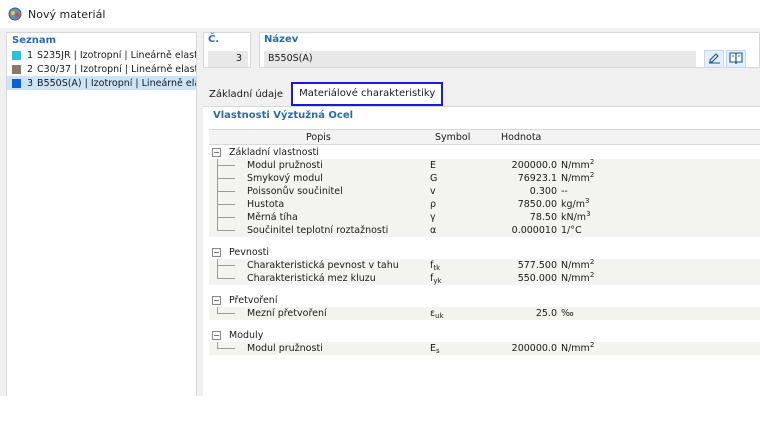 This screenshot has width=760, height=438. I want to click on properties-title: Vlastnosti Výztužná Ocel, so click(283, 115).